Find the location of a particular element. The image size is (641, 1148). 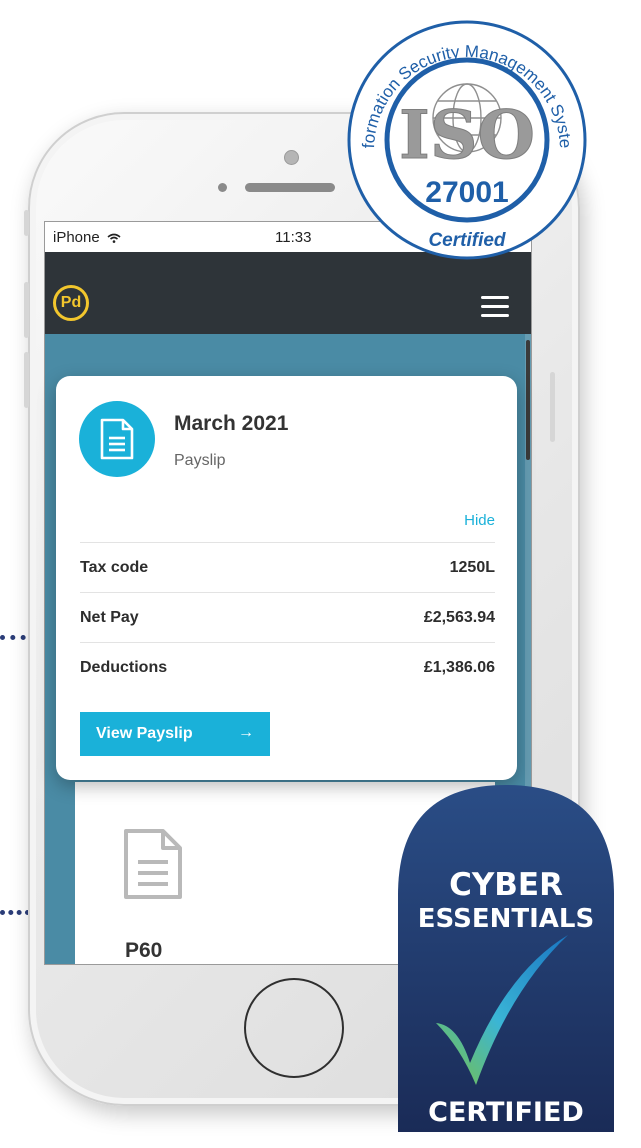

status-time: 11:33 is located at coordinates (293, 237).